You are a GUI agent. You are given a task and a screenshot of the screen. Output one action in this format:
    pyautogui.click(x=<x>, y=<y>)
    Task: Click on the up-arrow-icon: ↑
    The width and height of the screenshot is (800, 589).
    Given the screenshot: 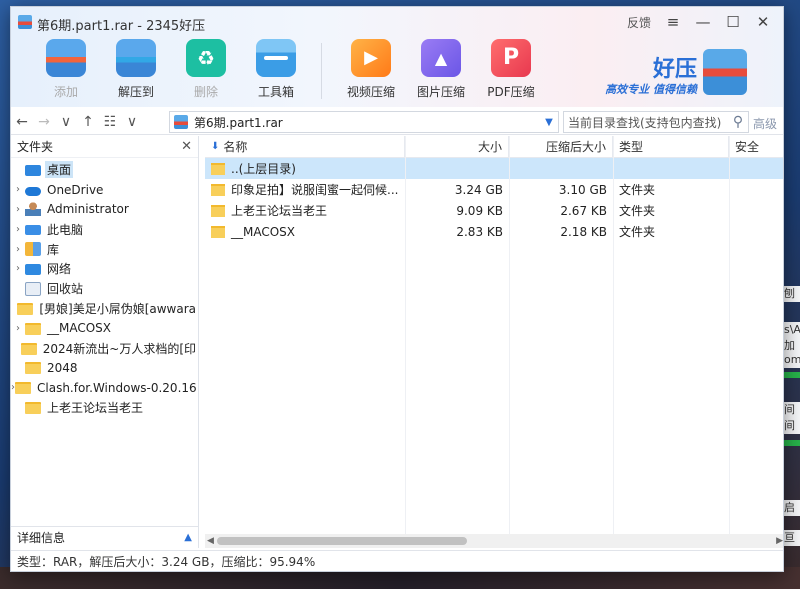 What is the action you would take?
    pyautogui.click(x=88, y=122)
    